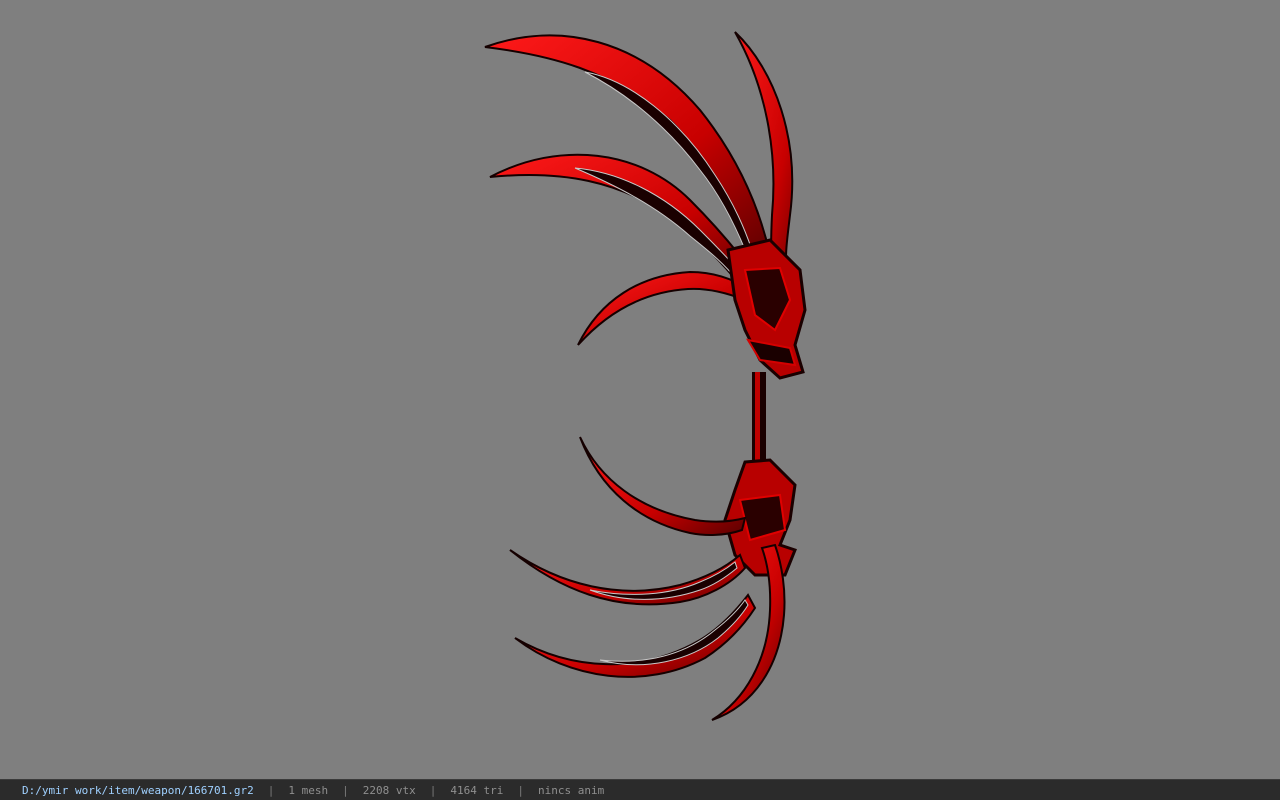 Image resolution: width=1280 pixels, height=800 pixels. I want to click on shaft, so click(759, 419).